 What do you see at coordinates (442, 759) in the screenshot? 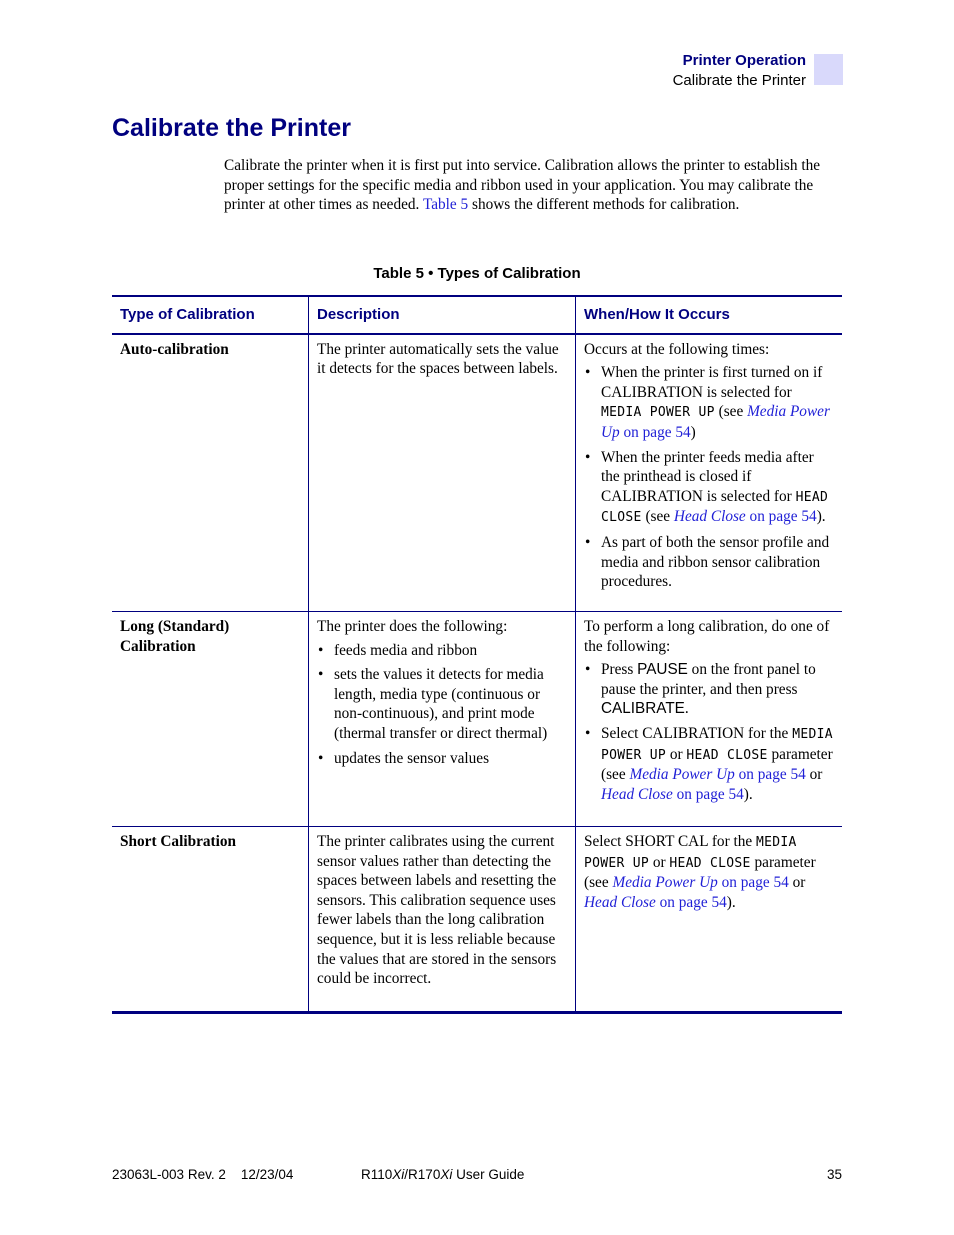
I see `list-item: updates the sensor values` at bounding box center [442, 759].